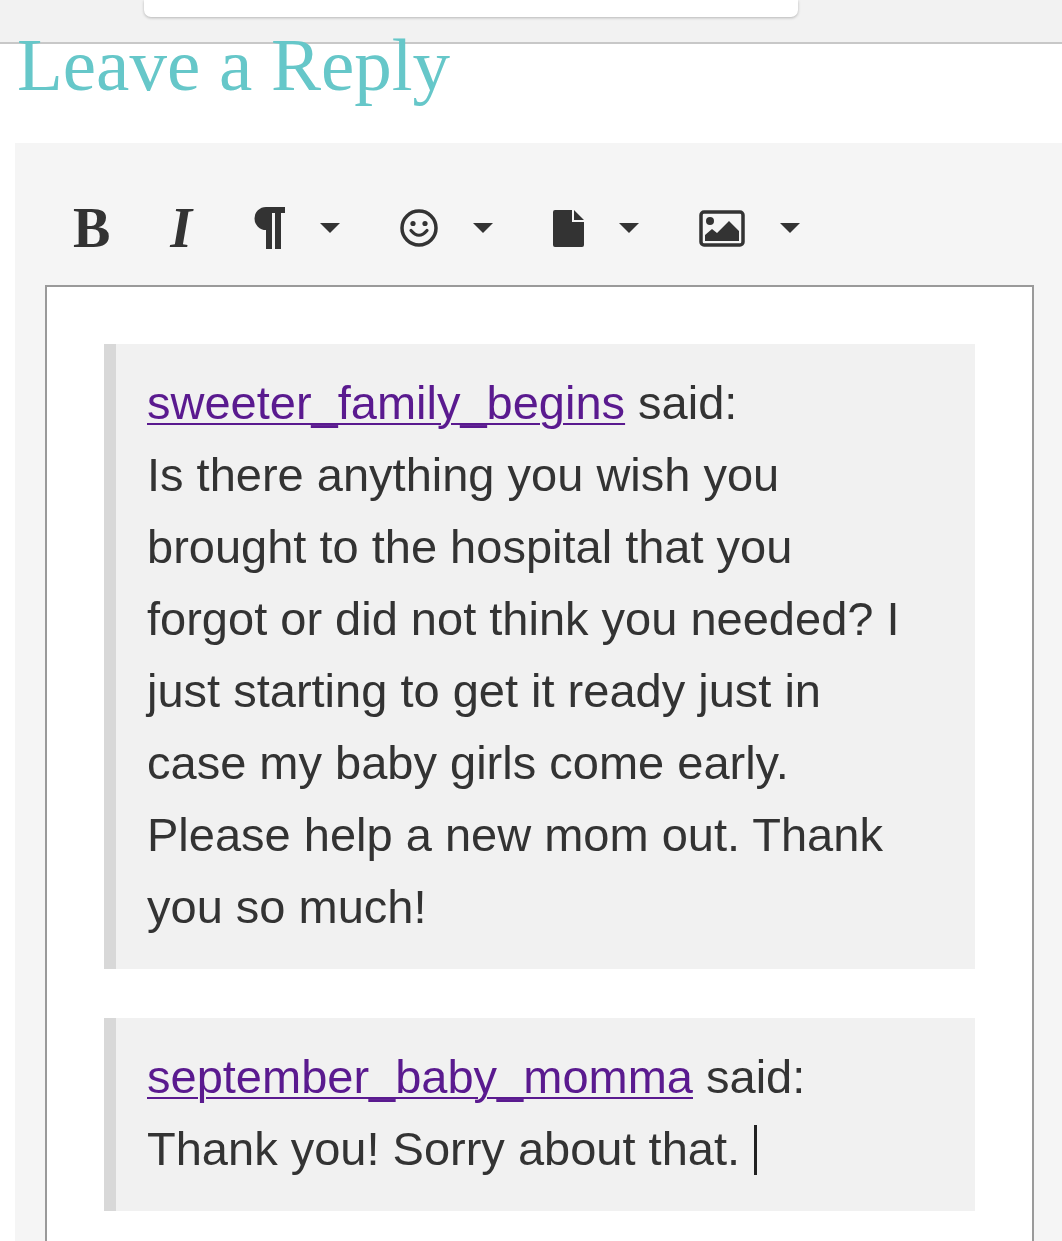 The width and height of the screenshot is (1062, 1241). What do you see at coordinates (722, 228) in the screenshot?
I see `image-icon` at bounding box center [722, 228].